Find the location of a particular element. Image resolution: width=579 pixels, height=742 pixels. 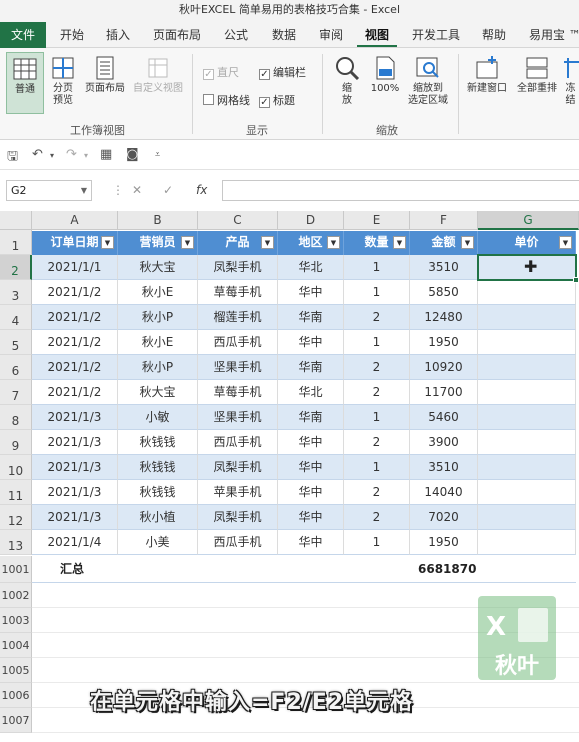

tab-insert: 插入 is located at coordinates (118, 35).